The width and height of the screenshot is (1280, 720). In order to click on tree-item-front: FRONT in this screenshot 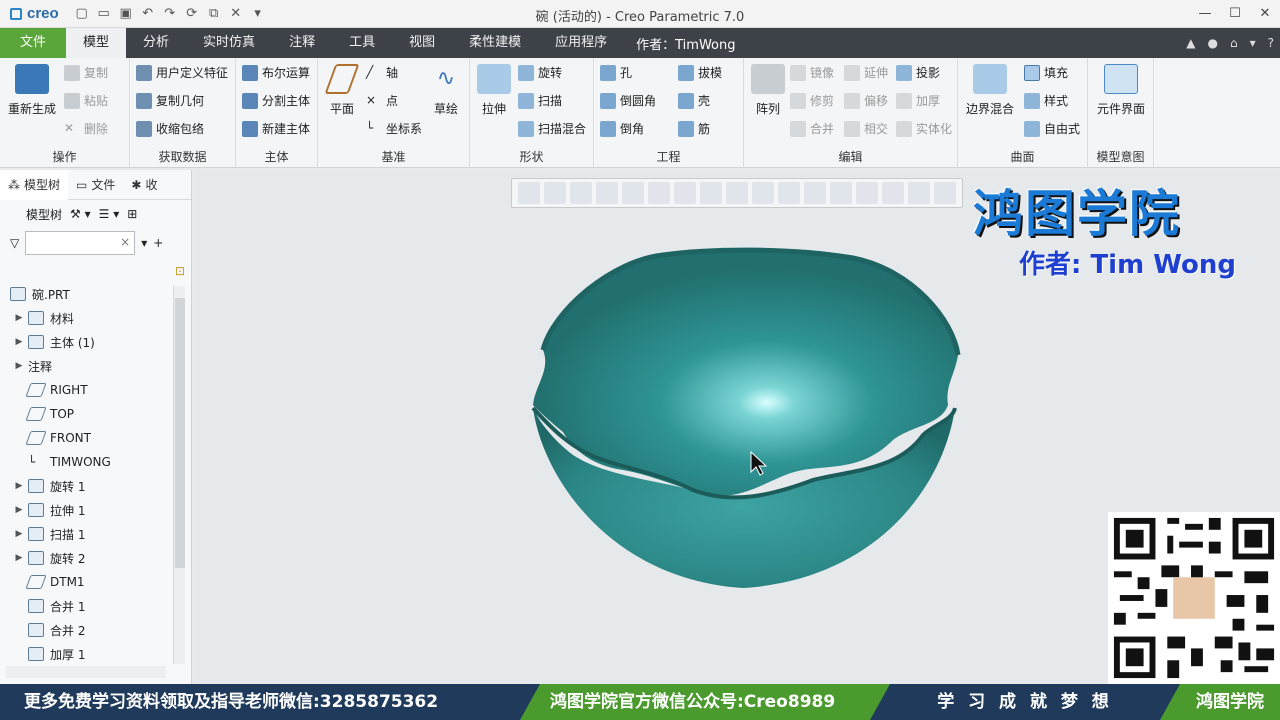, I will do `click(86, 438)`.